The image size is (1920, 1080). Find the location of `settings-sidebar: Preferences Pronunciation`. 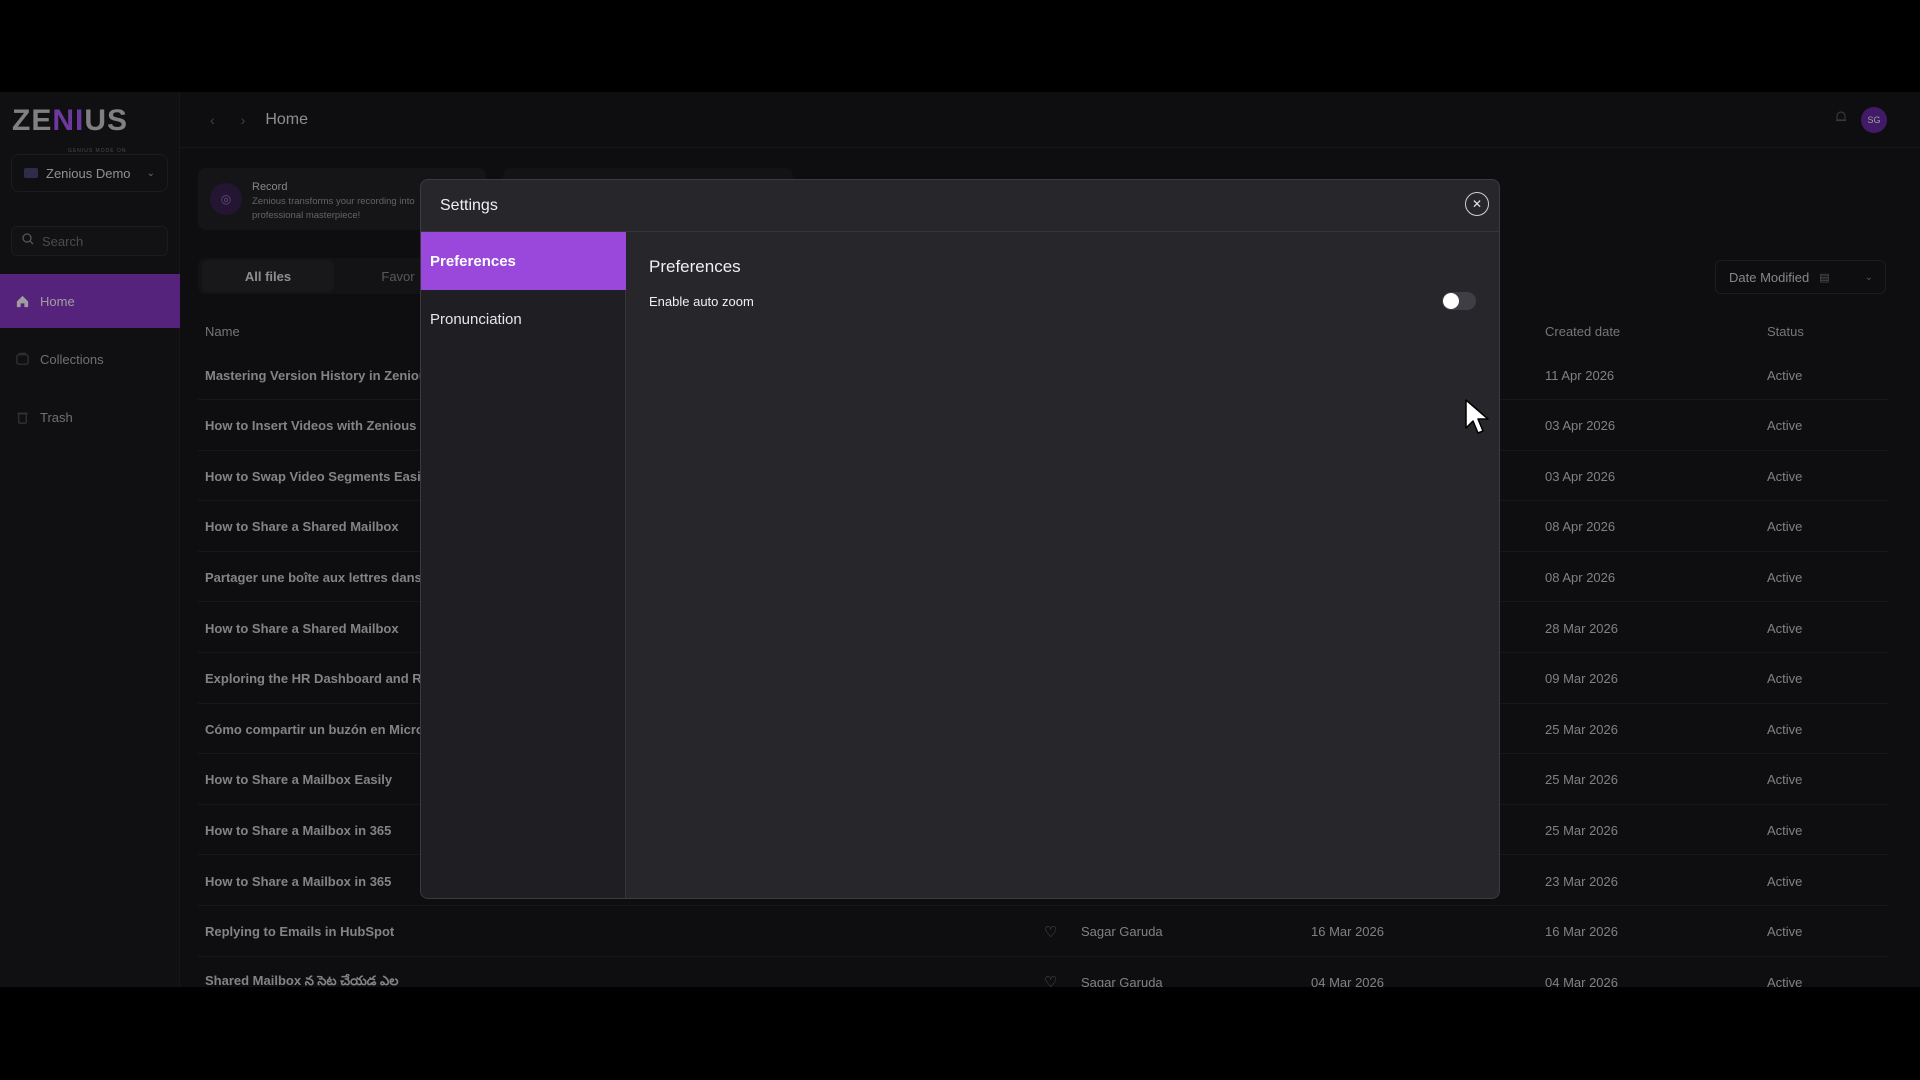

settings-sidebar: Preferences Pronunciation is located at coordinates (523, 565).